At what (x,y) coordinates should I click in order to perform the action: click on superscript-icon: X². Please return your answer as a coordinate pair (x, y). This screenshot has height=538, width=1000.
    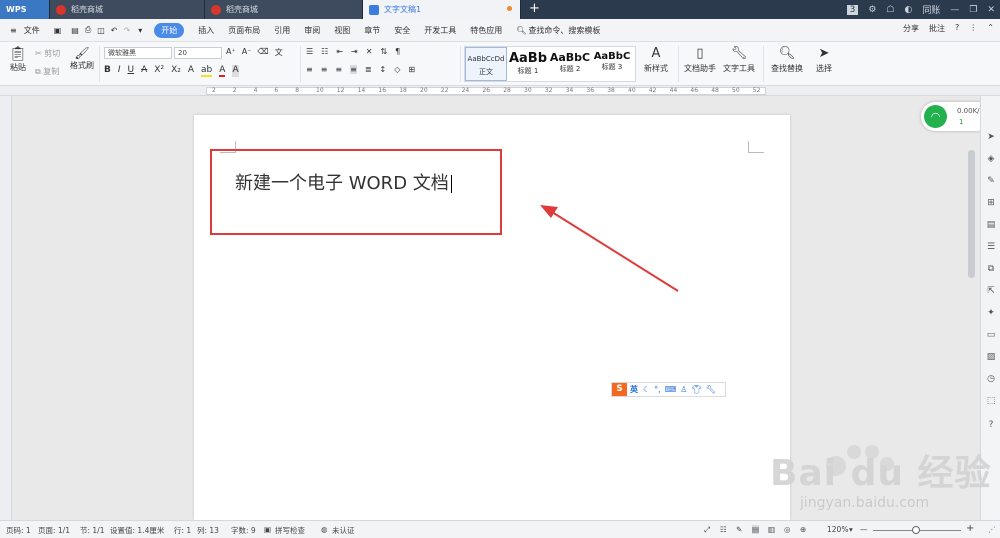
    Looking at the image, I should click on (159, 71).